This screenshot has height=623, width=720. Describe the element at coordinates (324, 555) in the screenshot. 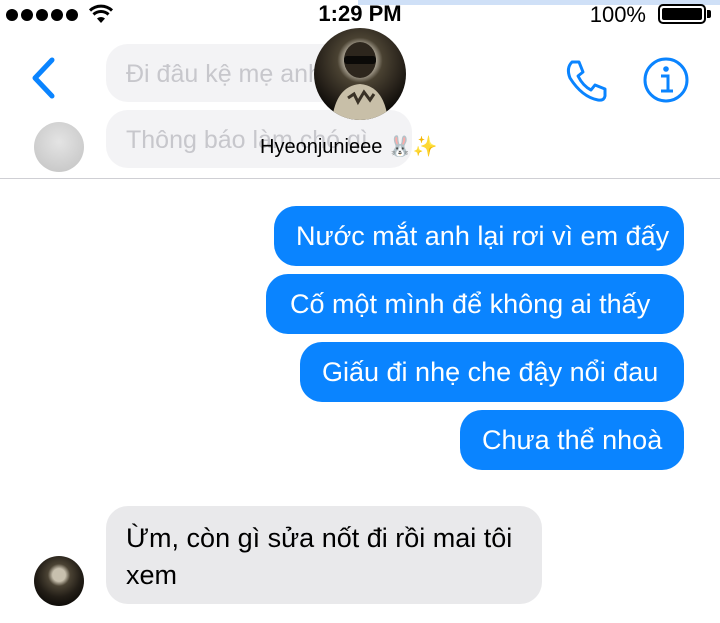

I see `incoming-message: Ừm, còn gì sửa nốt đi rồi mai tôi xem` at that location.